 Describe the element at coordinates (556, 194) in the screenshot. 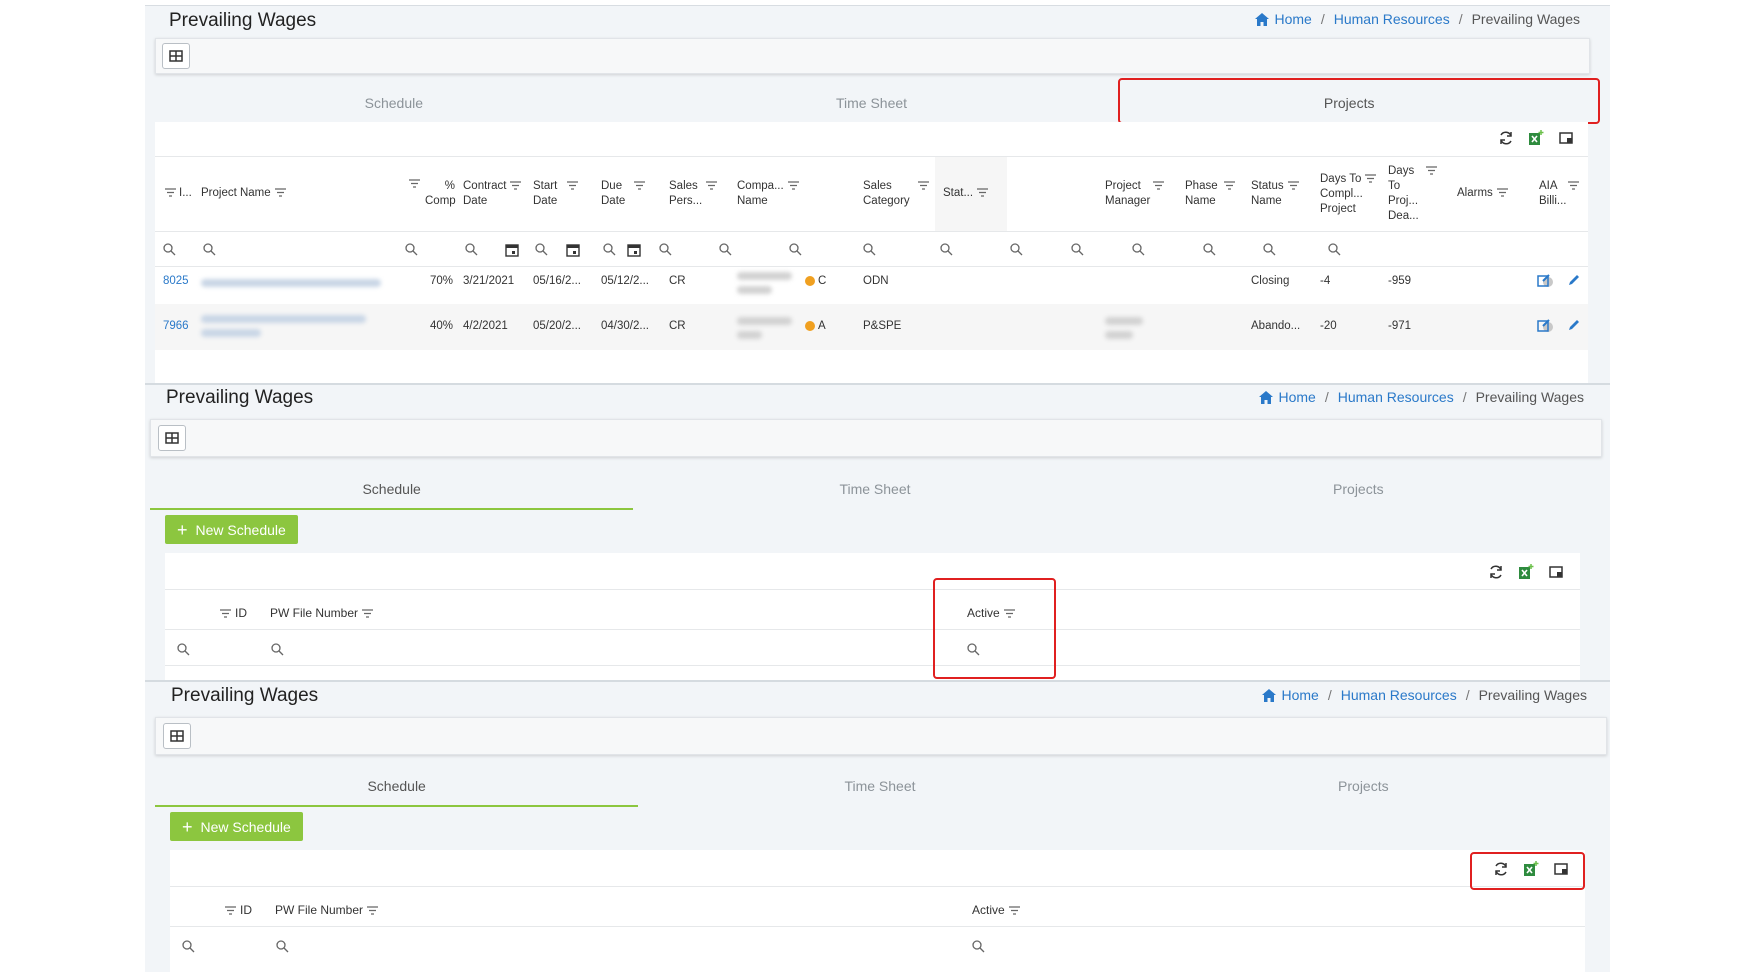

I see `header-start-date: Start Date` at that location.